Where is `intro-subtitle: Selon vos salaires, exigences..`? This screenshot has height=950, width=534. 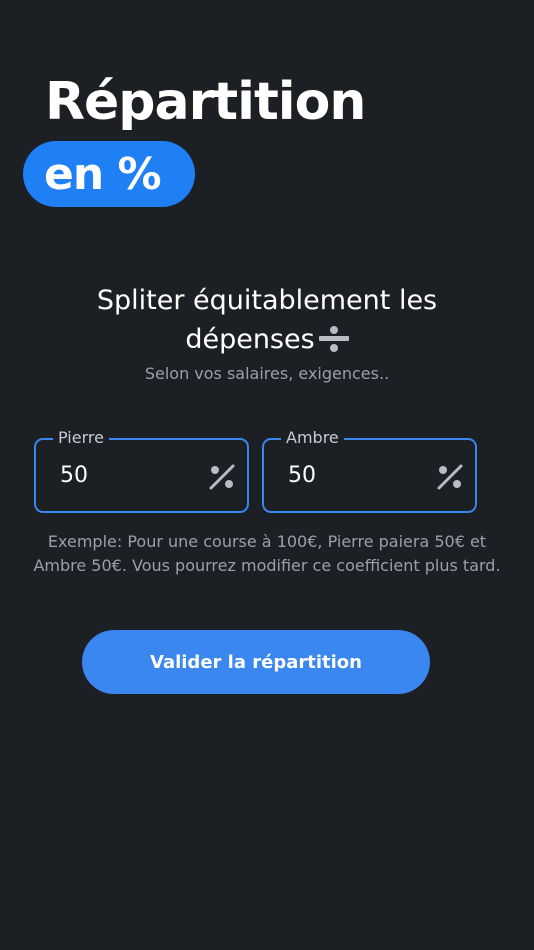
intro-subtitle: Selon vos salaires, exigences.. is located at coordinates (267, 373).